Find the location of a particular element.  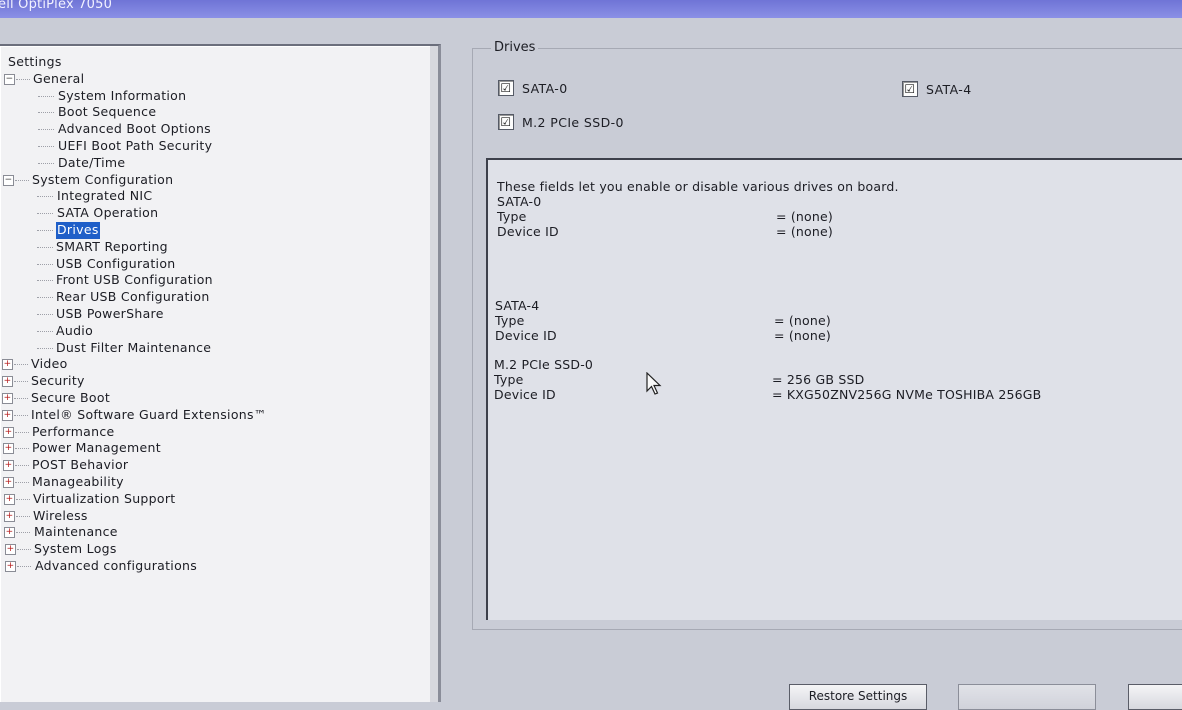

tree-group-manageability: + Manageability is located at coordinates (212, 482).